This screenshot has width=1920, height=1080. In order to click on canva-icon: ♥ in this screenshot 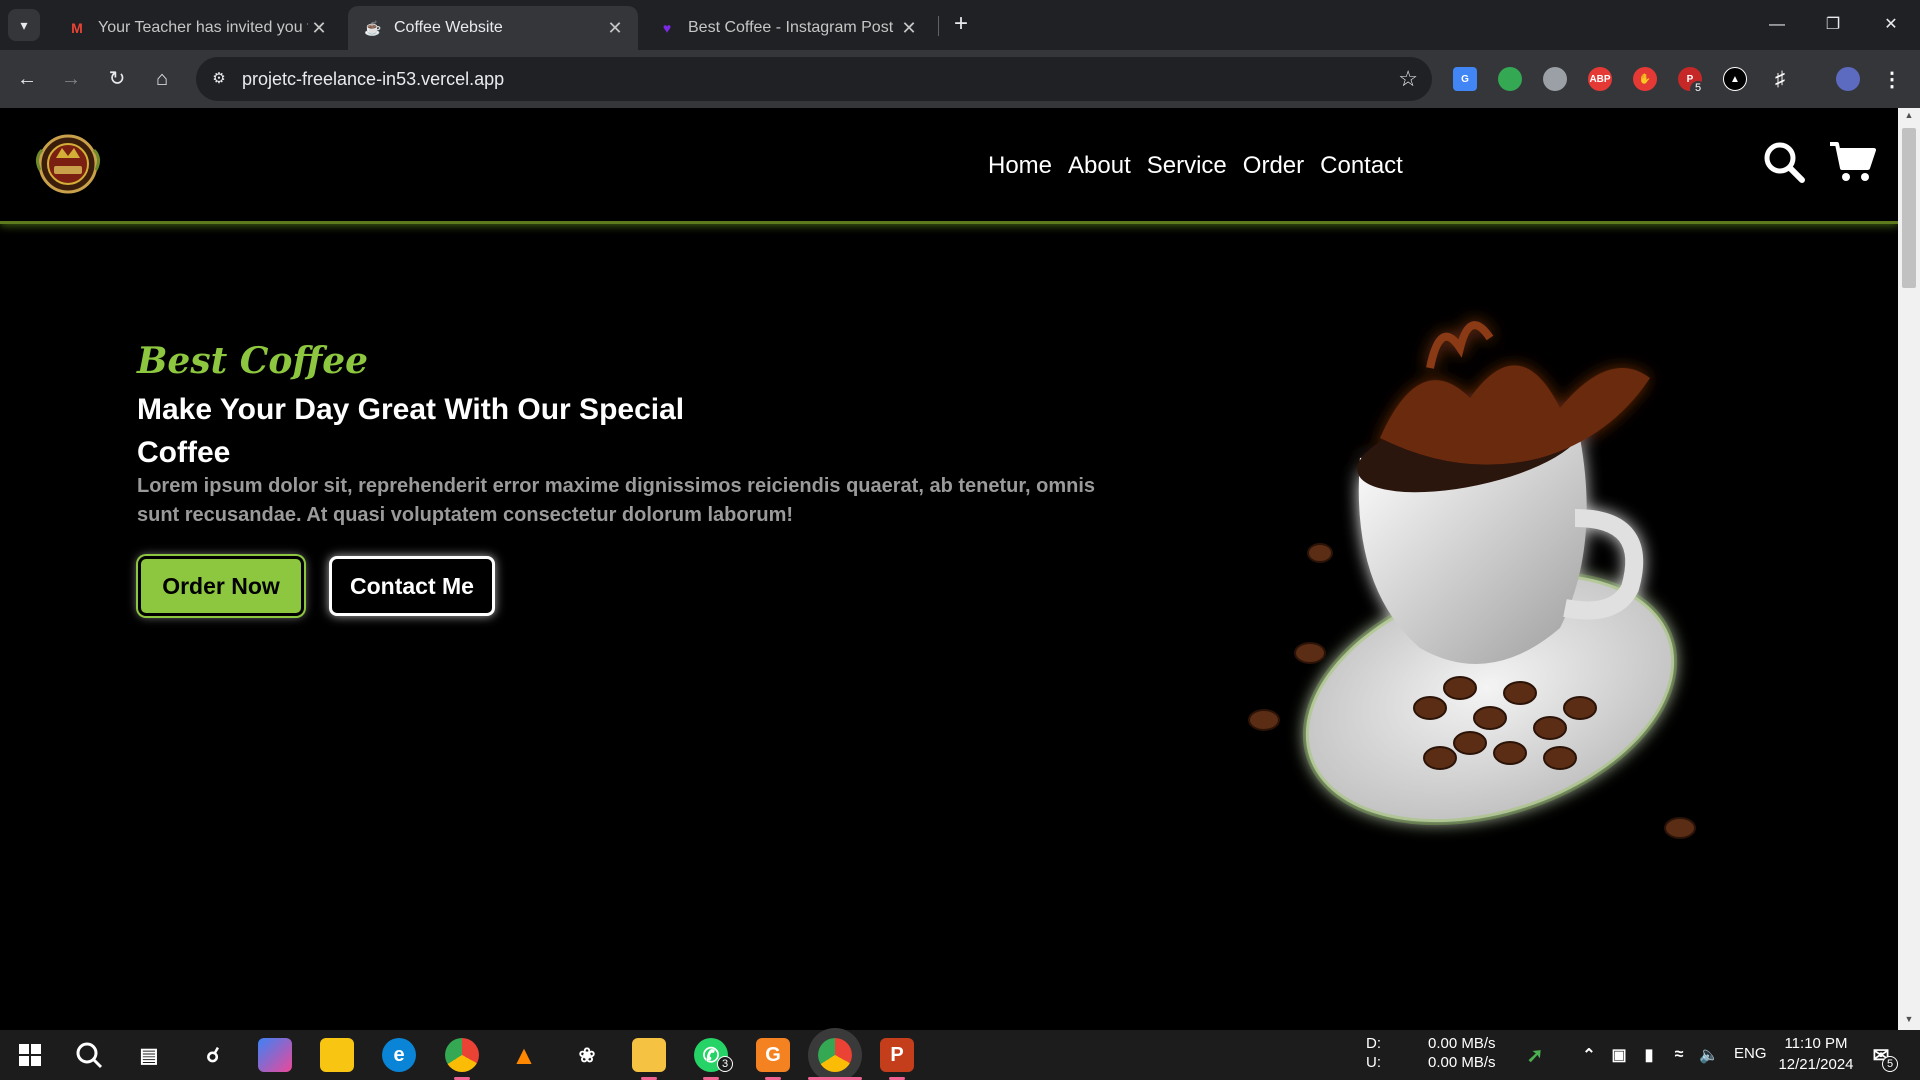, I will do `click(667, 28)`.